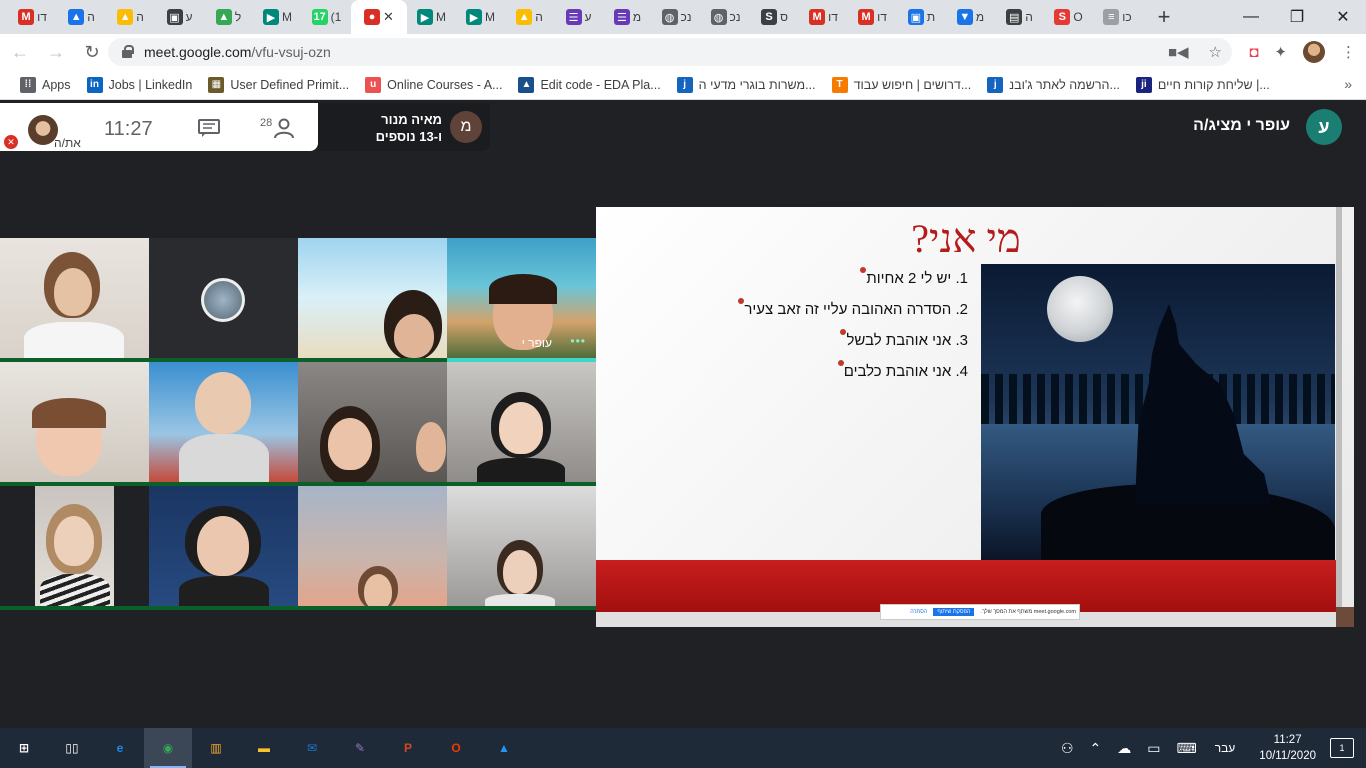 The height and width of the screenshot is (768, 1366). What do you see at coordinates (312, 748) in the screenshot?
I see `taskbar-button: ✉` at bounding box center [312, 748].